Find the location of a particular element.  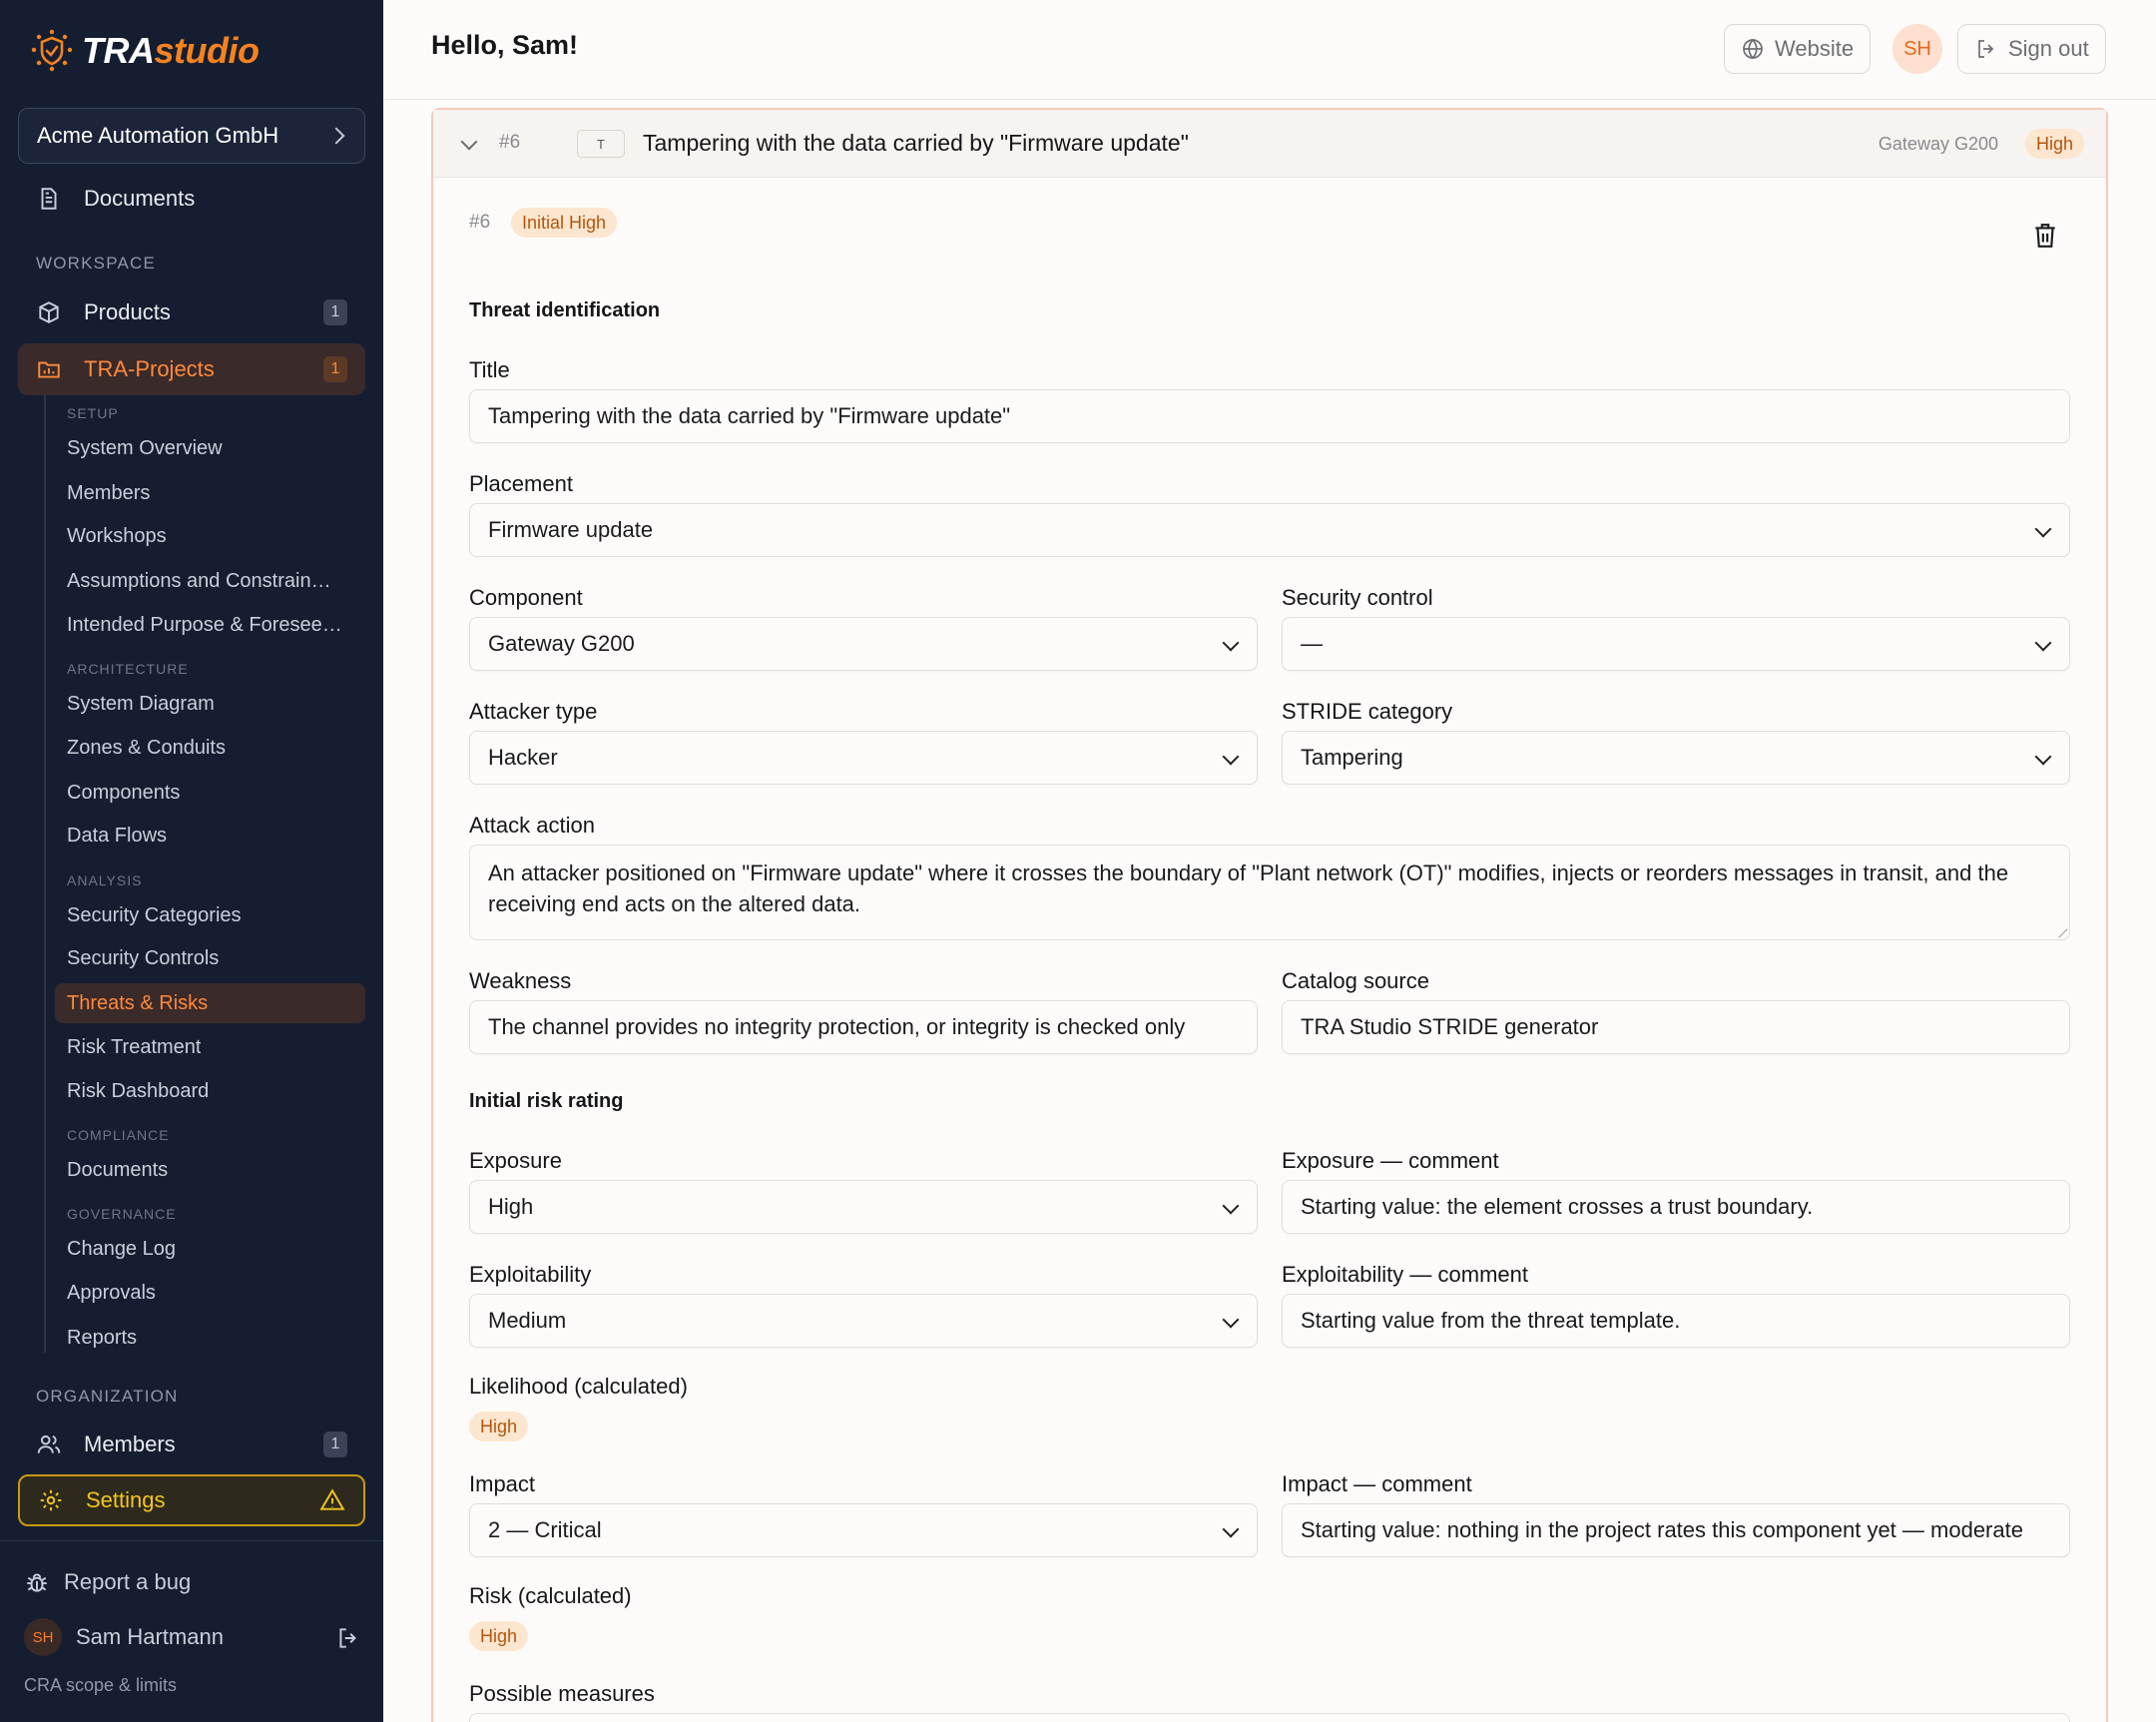

brand-logo: TRAstudio is located at coordinates (145, 51).